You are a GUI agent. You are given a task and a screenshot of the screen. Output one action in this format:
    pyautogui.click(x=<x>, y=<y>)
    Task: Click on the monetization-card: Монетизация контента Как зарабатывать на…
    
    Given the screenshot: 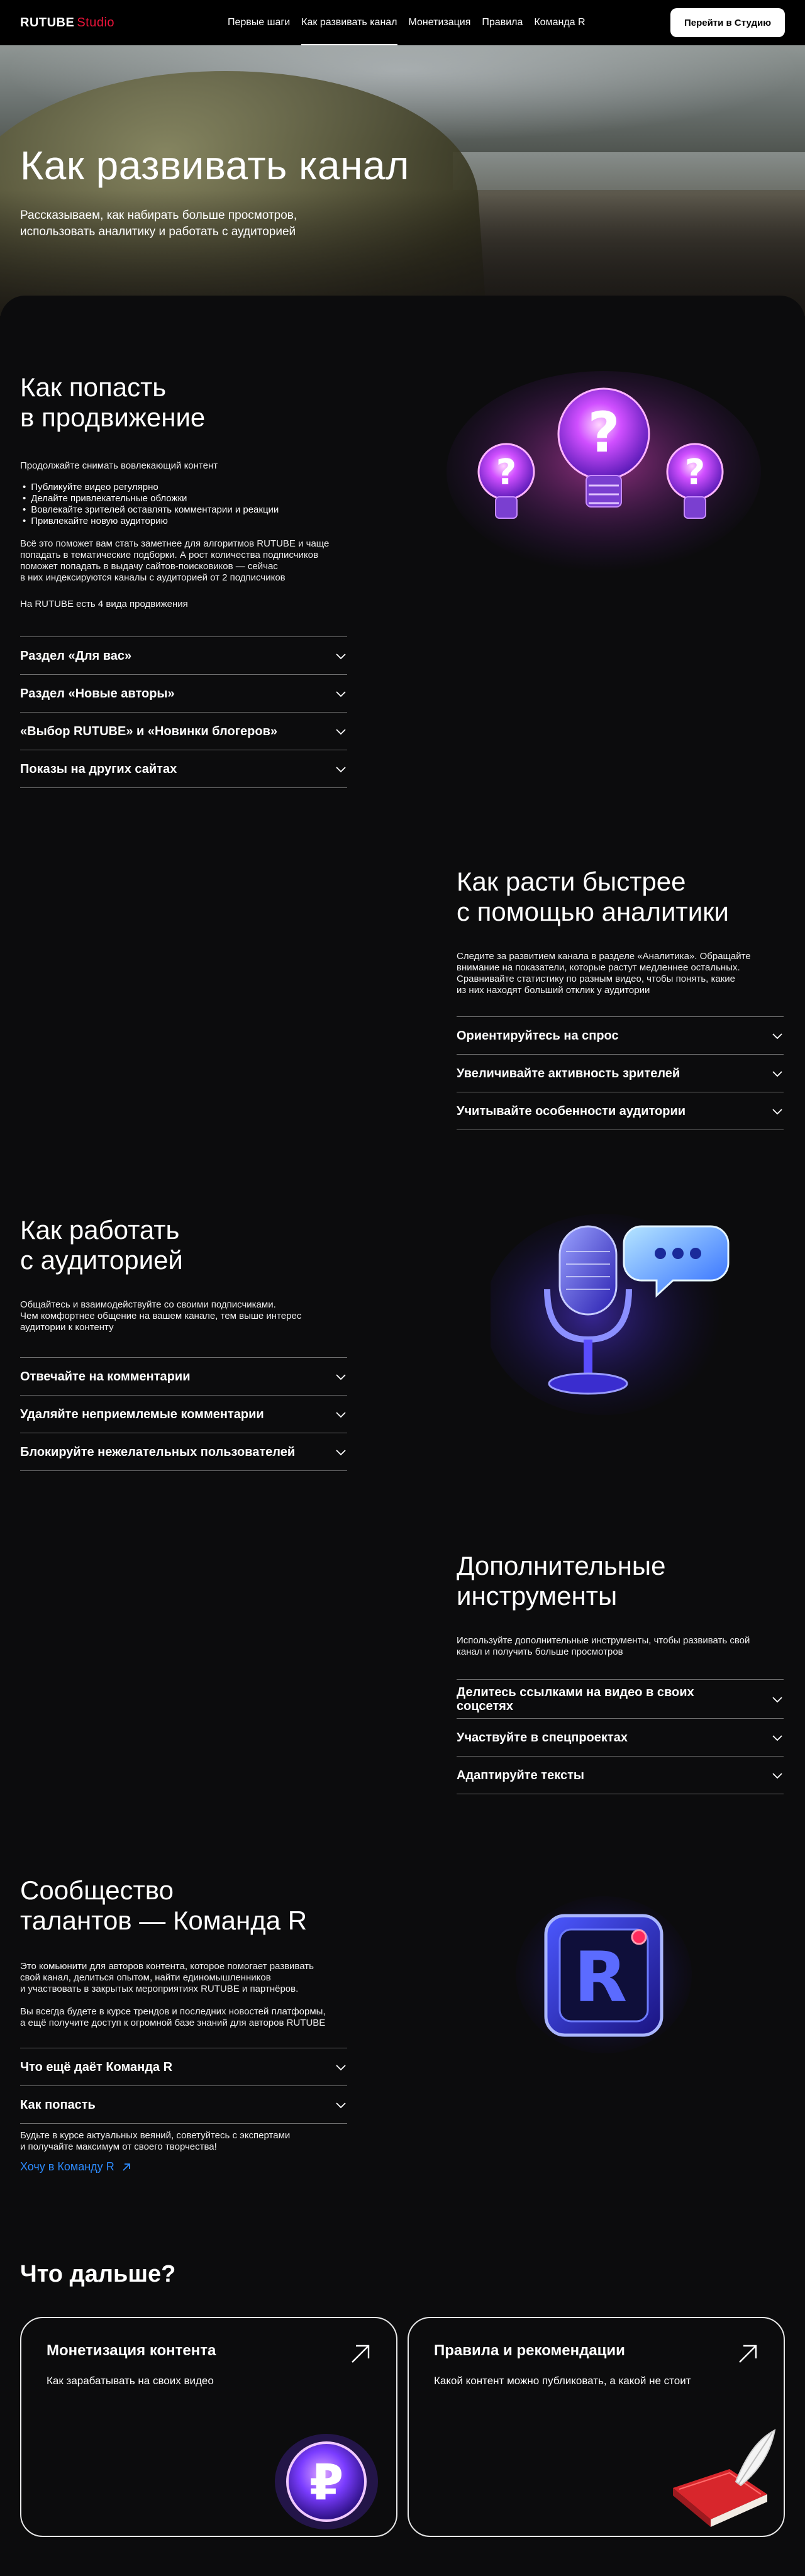 What is the action you would take?
    pyautogui.click(x=208, y=2427)
    